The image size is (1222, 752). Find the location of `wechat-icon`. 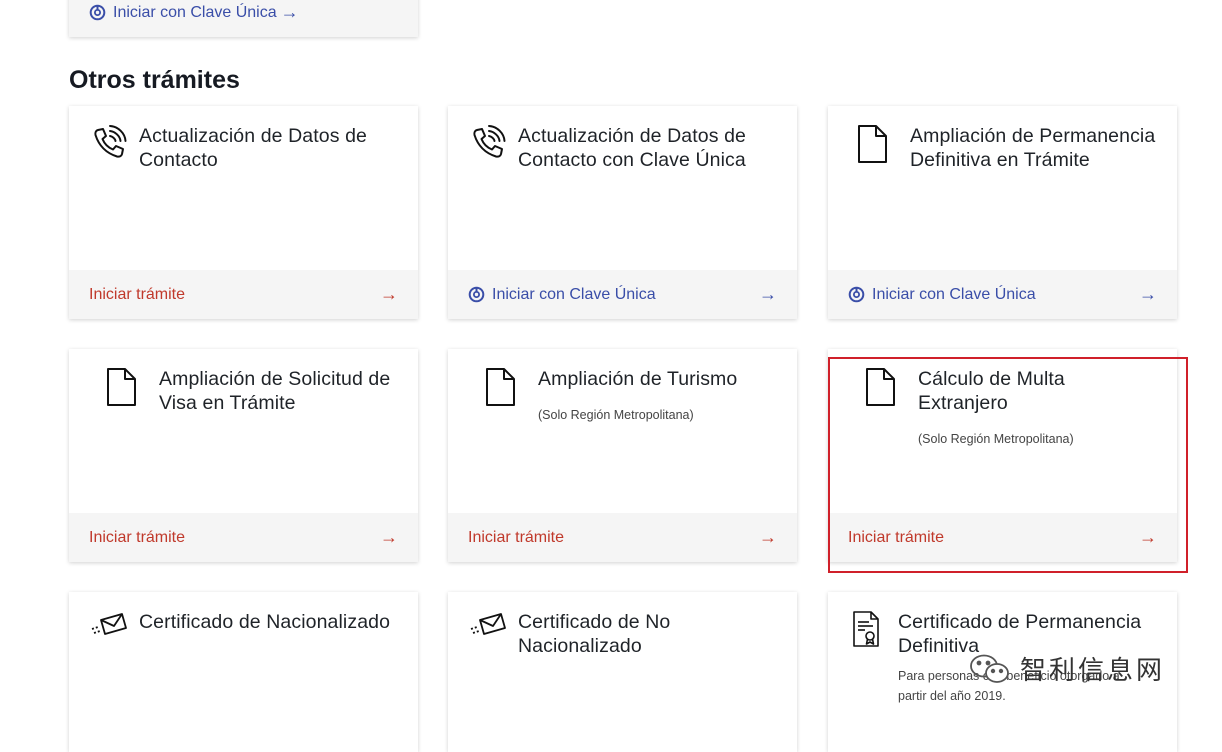

wechat-icon is located at coordinates (990, 669).